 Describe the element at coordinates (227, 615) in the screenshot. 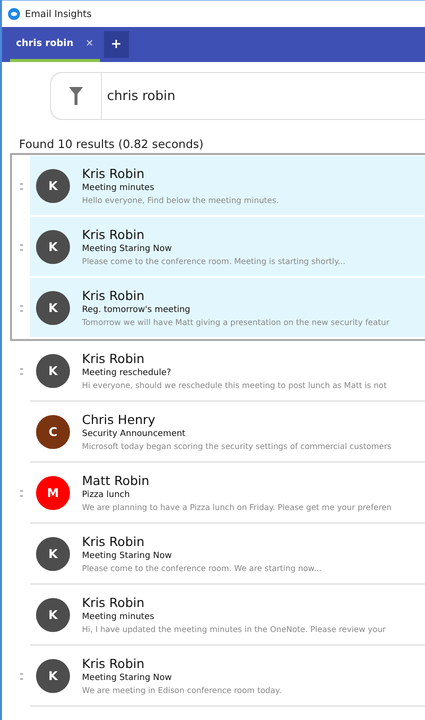

I see `email-item: K Kris Robin Meeting minutes Hi, I have updated the meeting minutes in the OneNote. Please review your` at that location.